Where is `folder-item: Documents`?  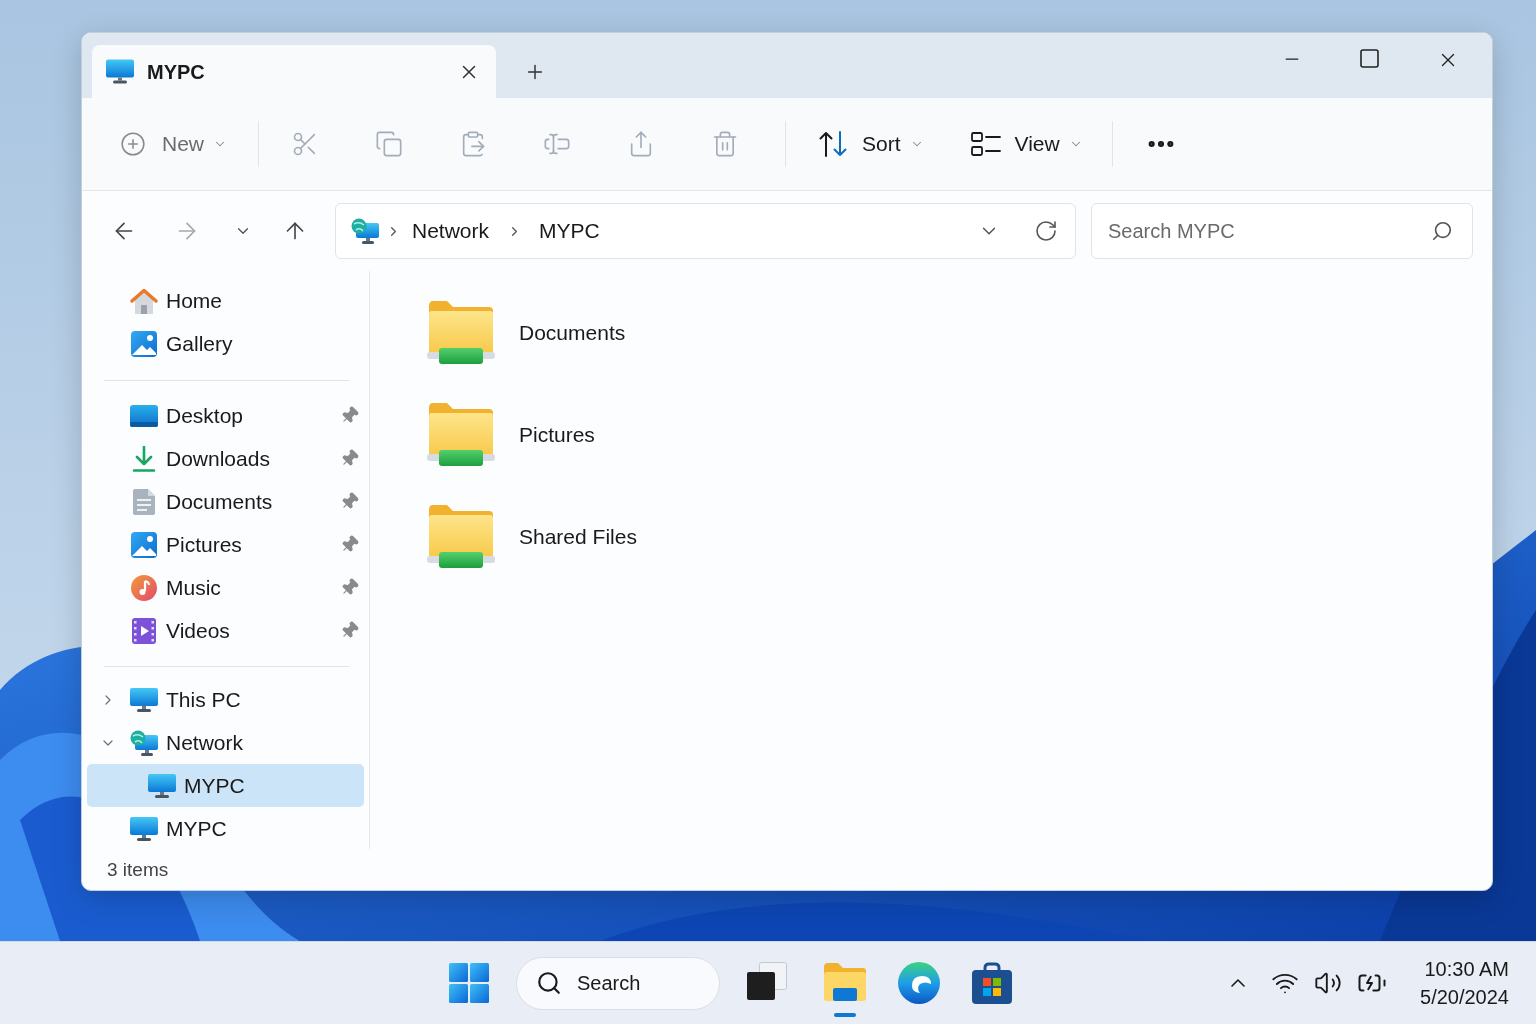
folder-item: Documents is located at coordinates (530, 333).